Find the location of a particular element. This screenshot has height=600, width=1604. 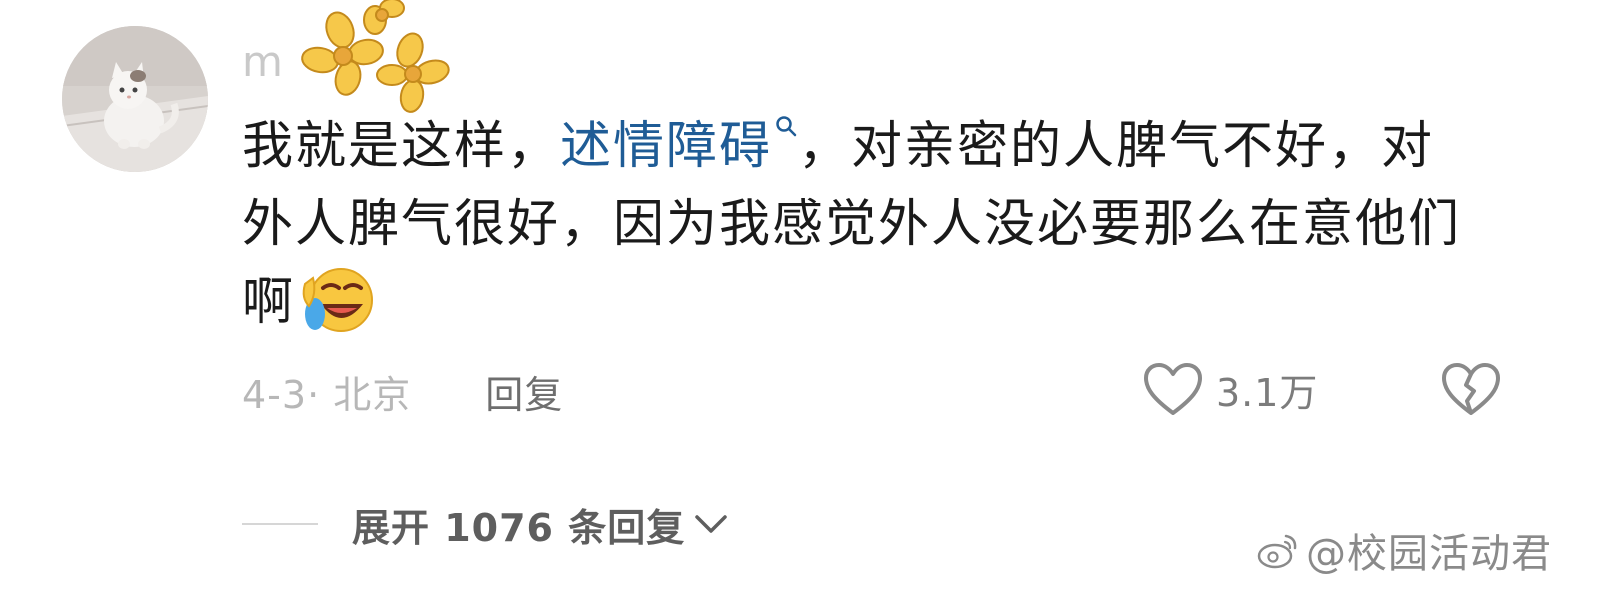

weibo-watermark: @校园活动君 is located at coordinates (1404, 550).